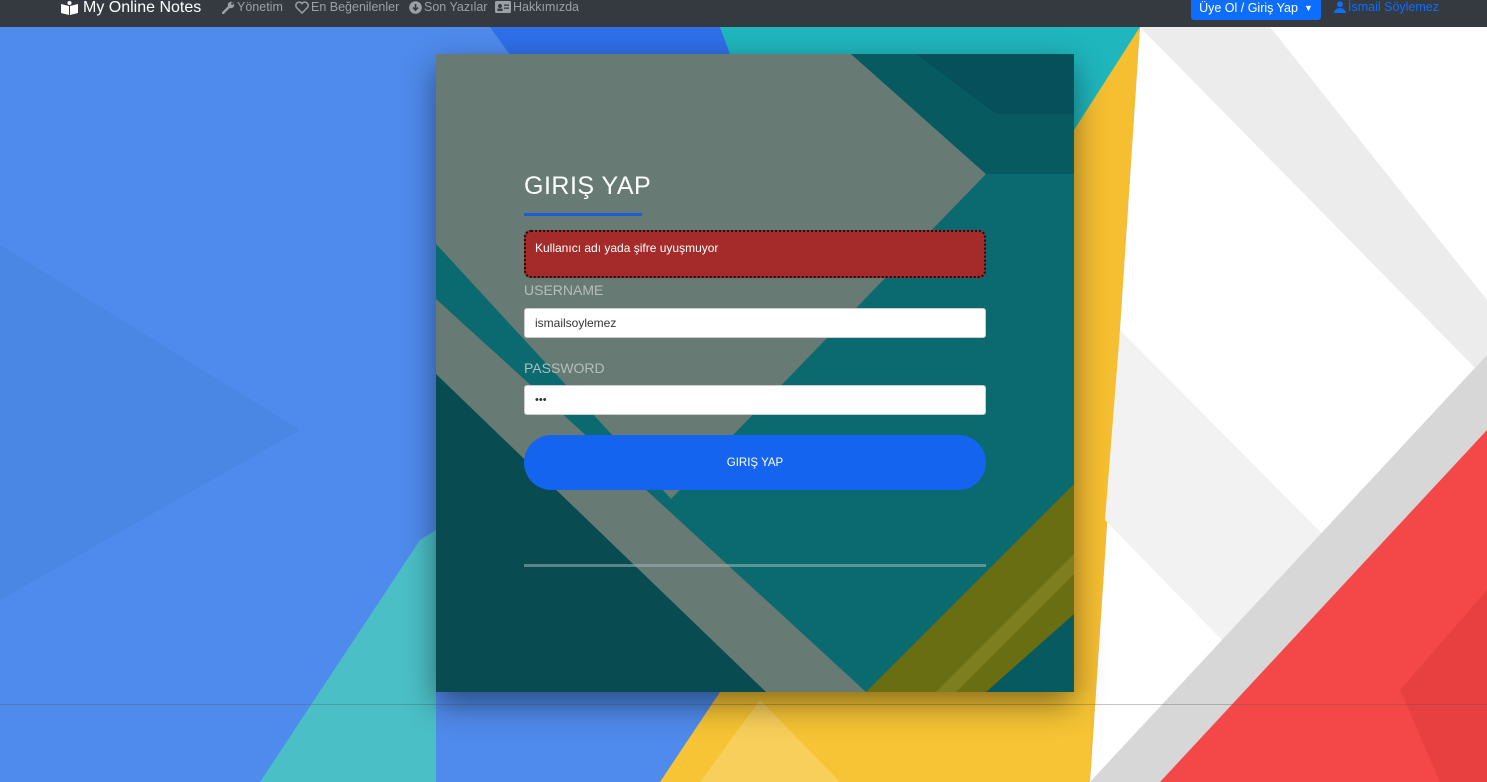 The image size is (1487, 782). Describe the element at coordinates (755, 462) in the screenshot. I see `login-submit-button: GIRIŞ YAP` at that location.